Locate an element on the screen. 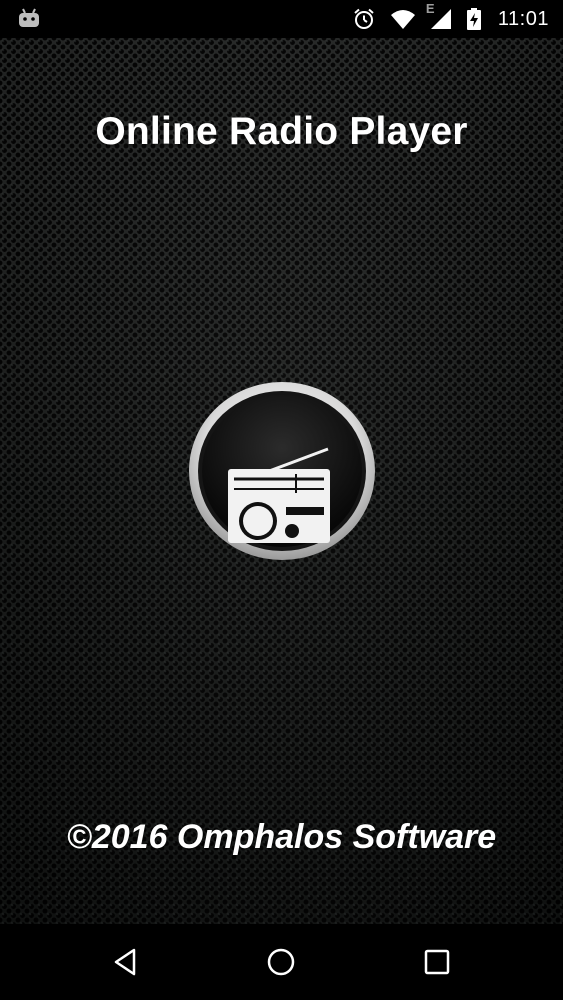 The height and width of the screenshot is (1000, 563). battery-charging-icon is located at coordinates (474, 19).